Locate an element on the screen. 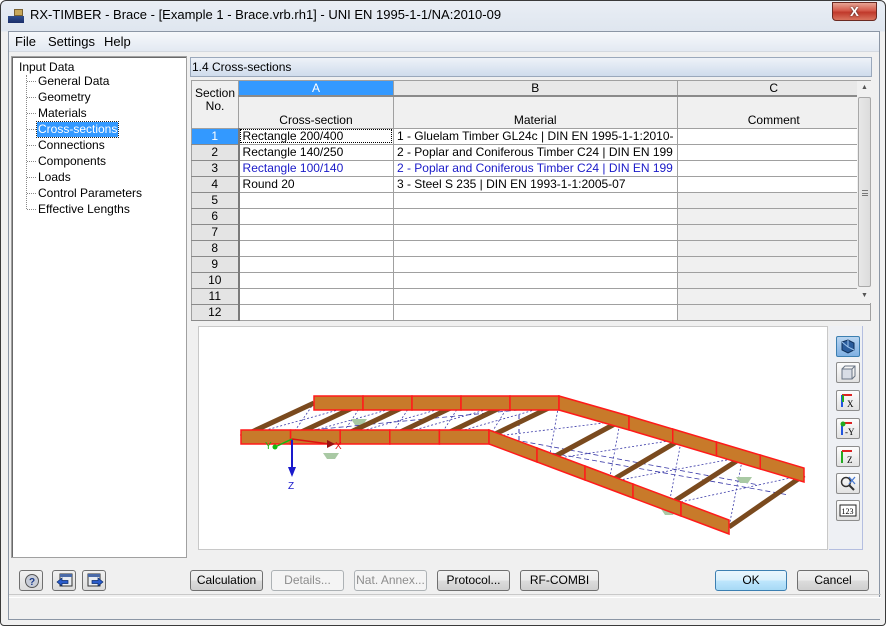 This screenshot has width=886, height=626. calculation-button: Calculation is located at coordinates (226, 580).